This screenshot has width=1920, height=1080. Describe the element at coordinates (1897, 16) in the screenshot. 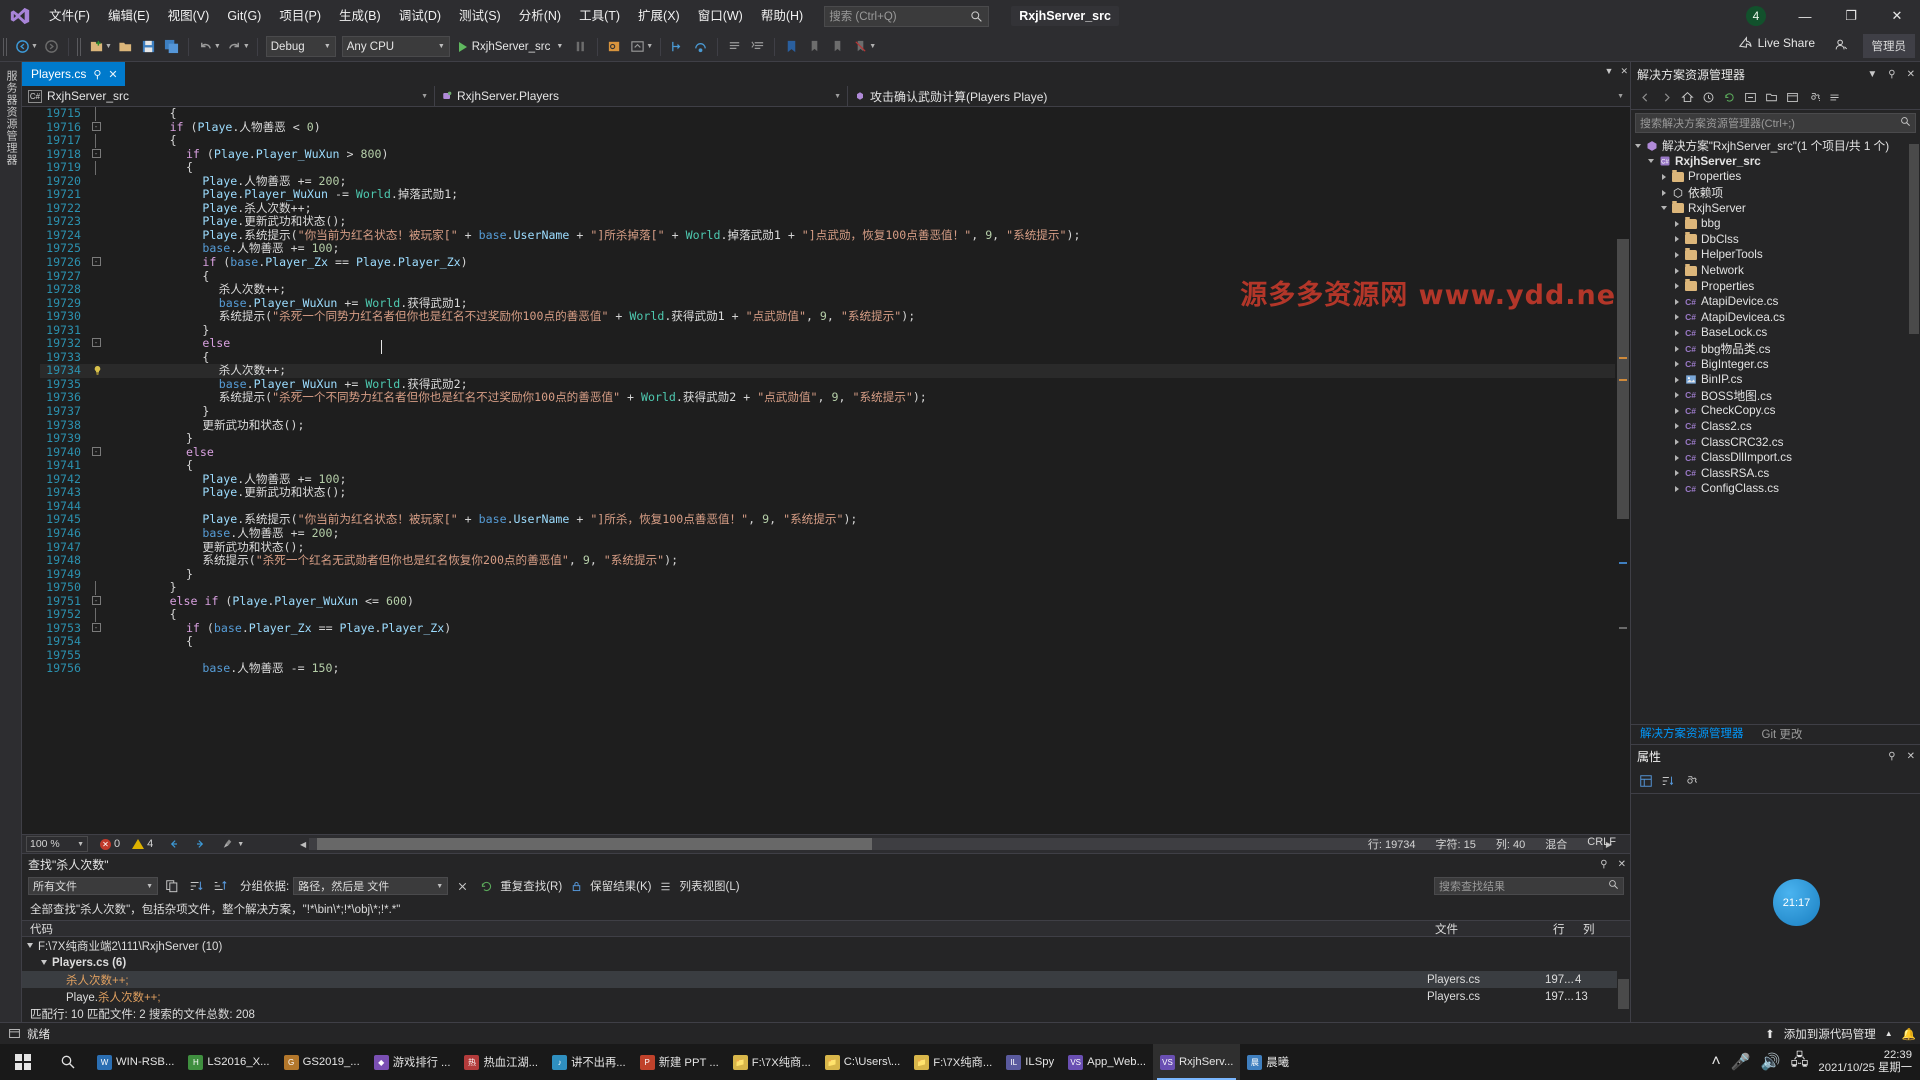

I see `close-button: ✕` at that location.